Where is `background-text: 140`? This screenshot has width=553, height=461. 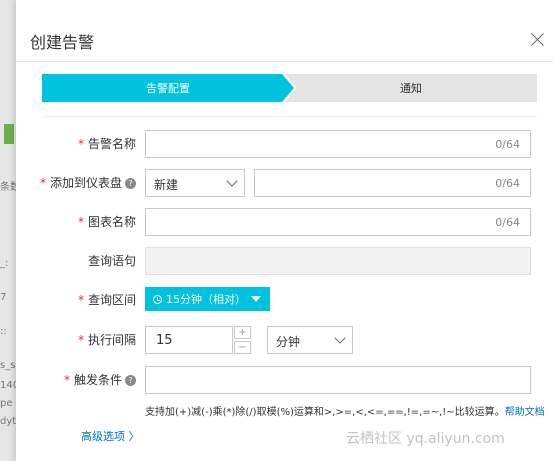 background-text: 140 is located at coordinates (8, 385).